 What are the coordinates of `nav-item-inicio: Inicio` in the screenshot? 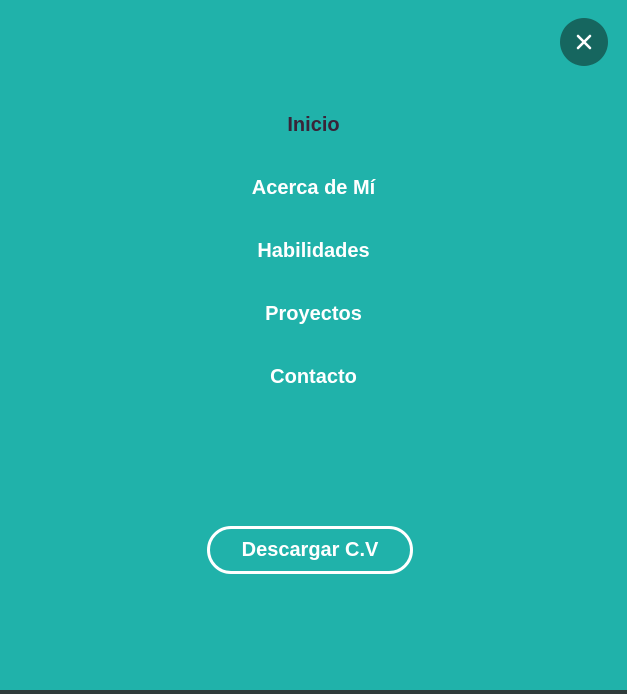 It's located at (313, 139).